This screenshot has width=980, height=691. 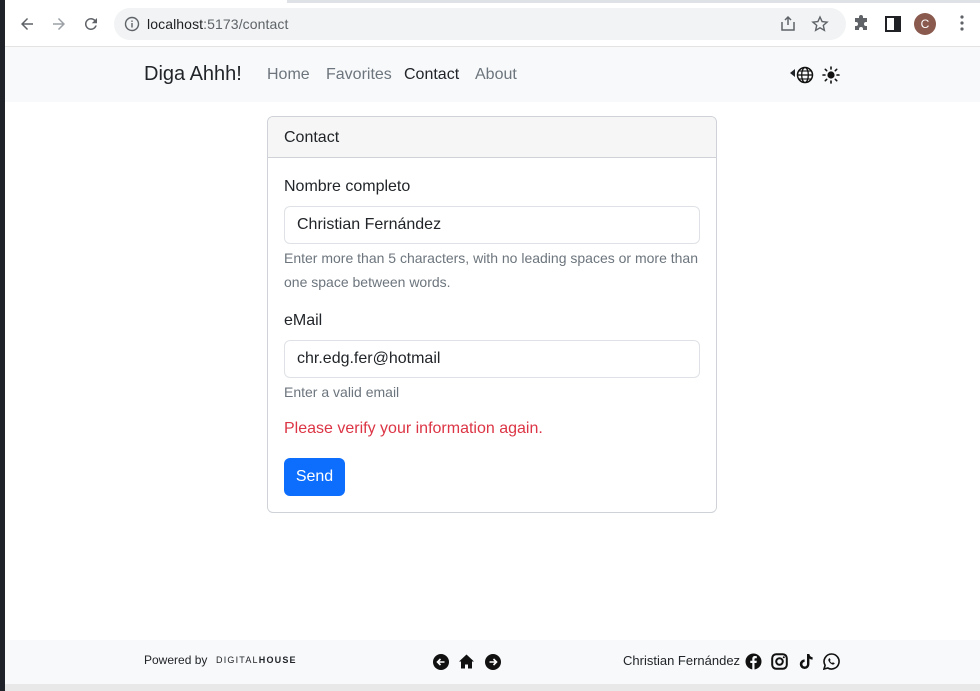 What do you see at coordinates (831, 75) in the screenshot?
I see `sun-icon` at bounding box center [831, 75].